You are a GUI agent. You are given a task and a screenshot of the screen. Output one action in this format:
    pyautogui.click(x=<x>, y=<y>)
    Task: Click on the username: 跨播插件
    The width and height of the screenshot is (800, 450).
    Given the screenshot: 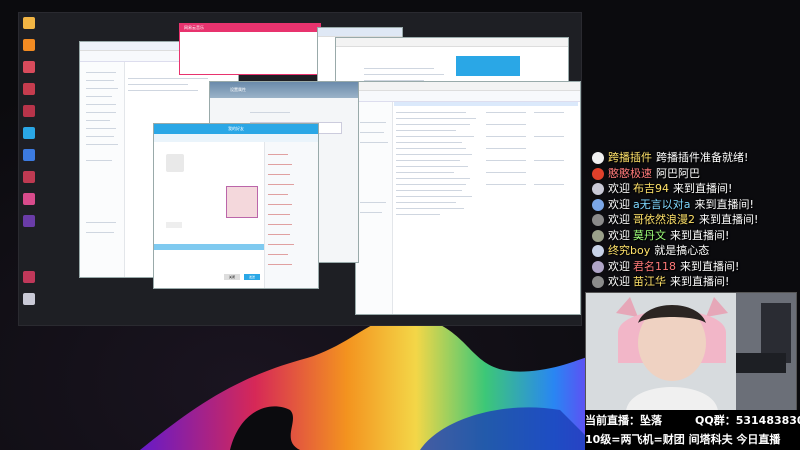 What is the action you would take?
    pyautogui.click(x=630, y=157)
    